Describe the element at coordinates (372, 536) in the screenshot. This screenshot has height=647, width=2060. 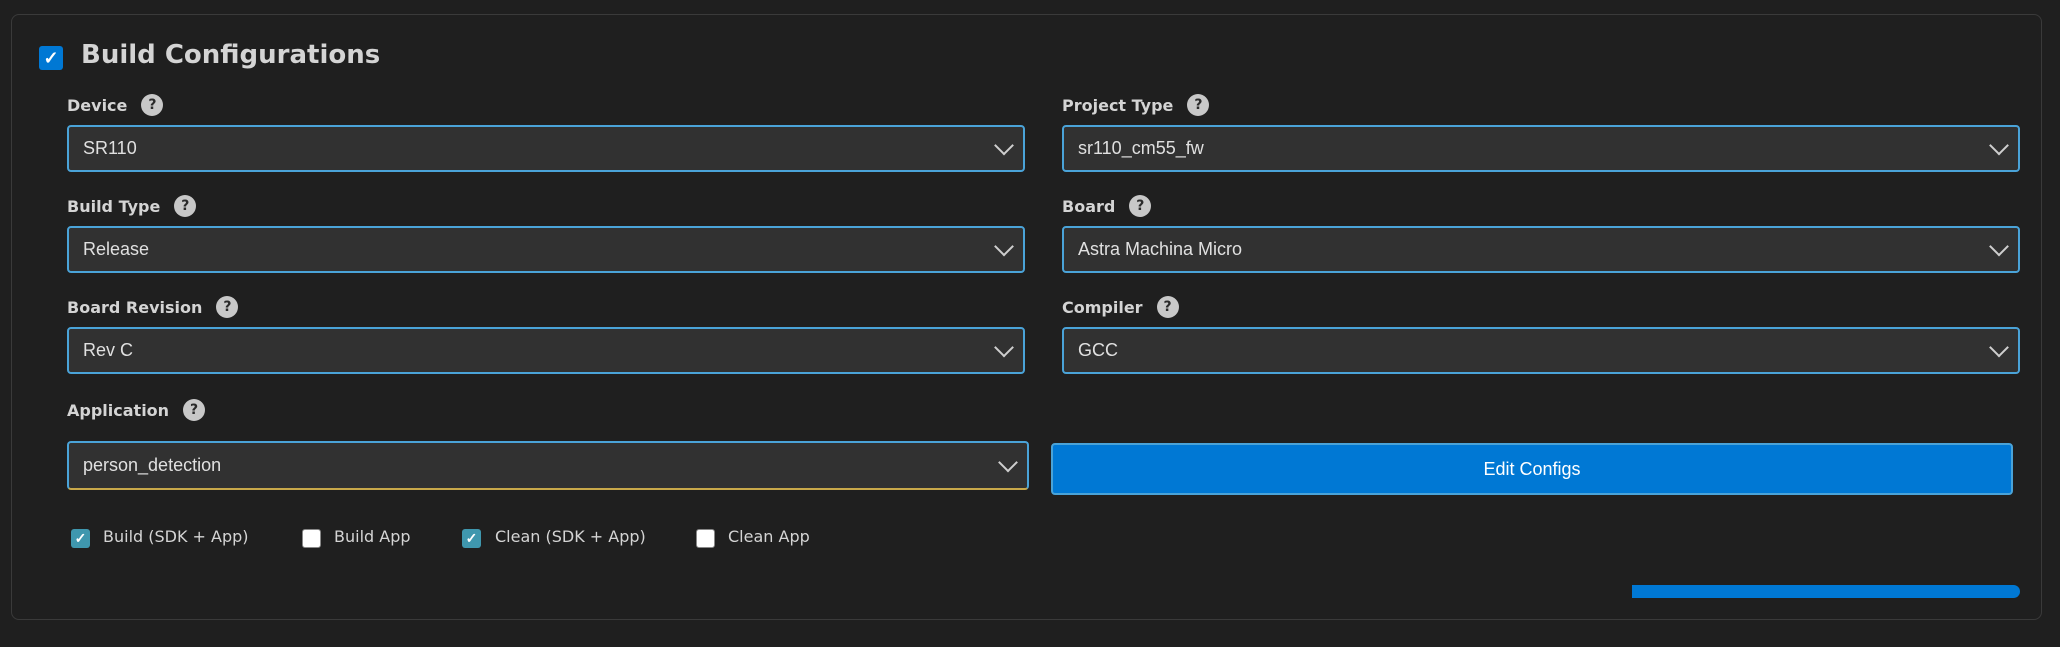
I see `build-app-label: Build App` at that location.